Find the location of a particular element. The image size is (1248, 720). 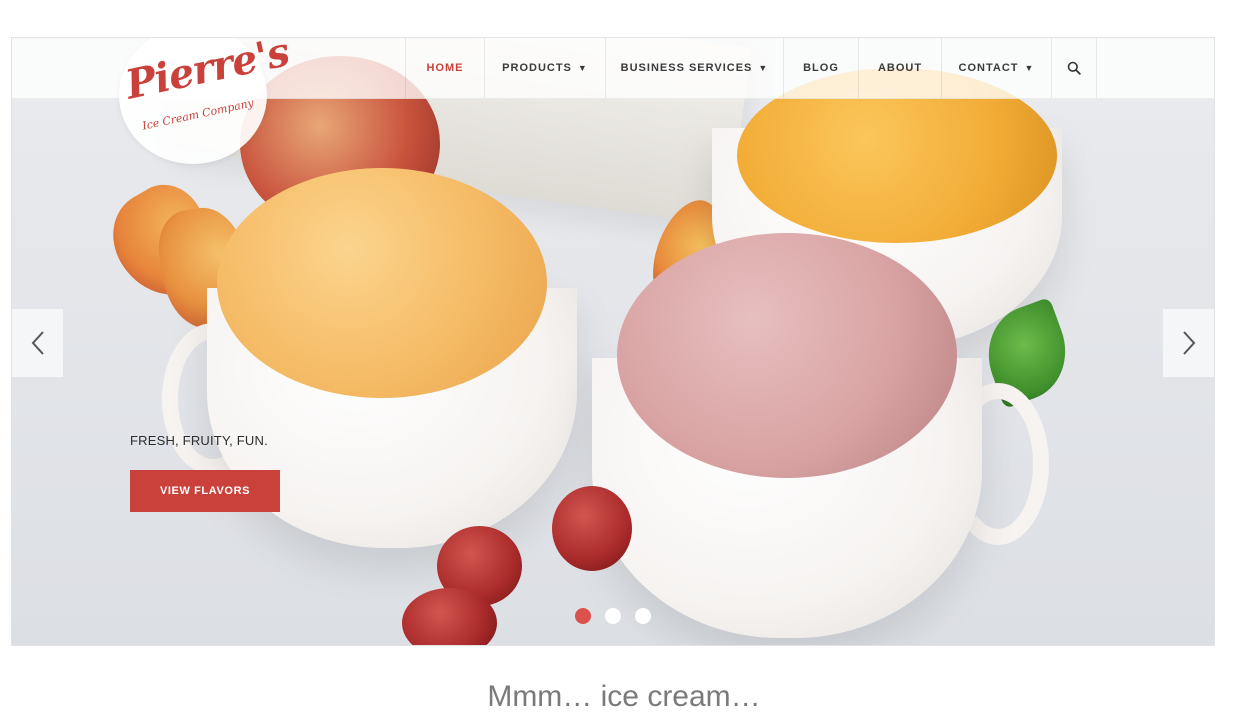

nav-item-business-services: BUSINESS SERVICES ▼ is located at coordinates (694, 68).